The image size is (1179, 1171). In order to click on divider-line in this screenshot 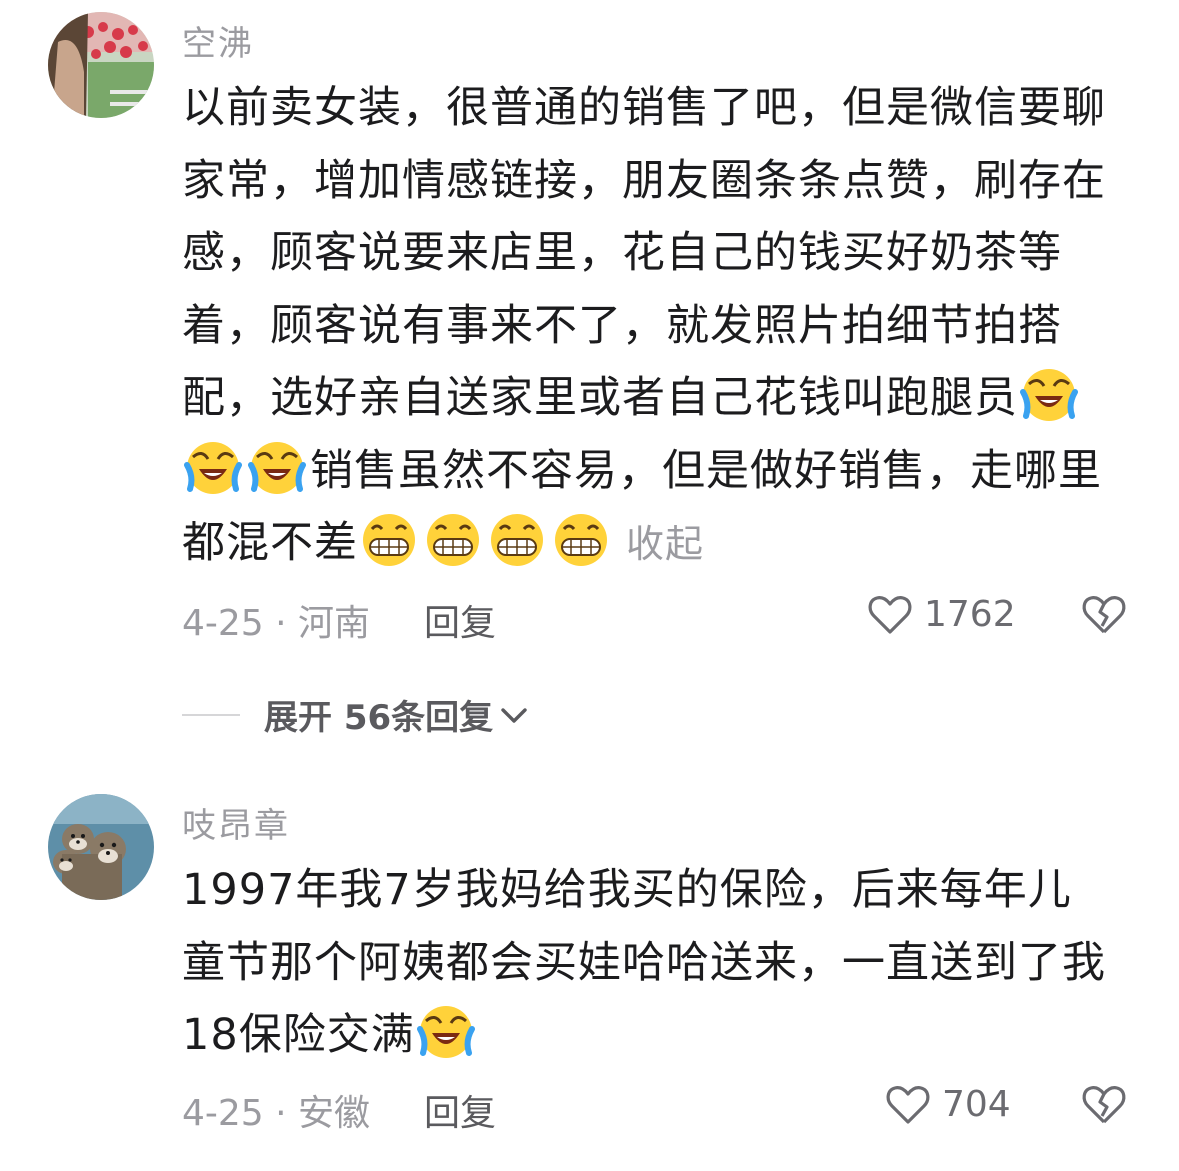, I will do `click(211, 714)`.